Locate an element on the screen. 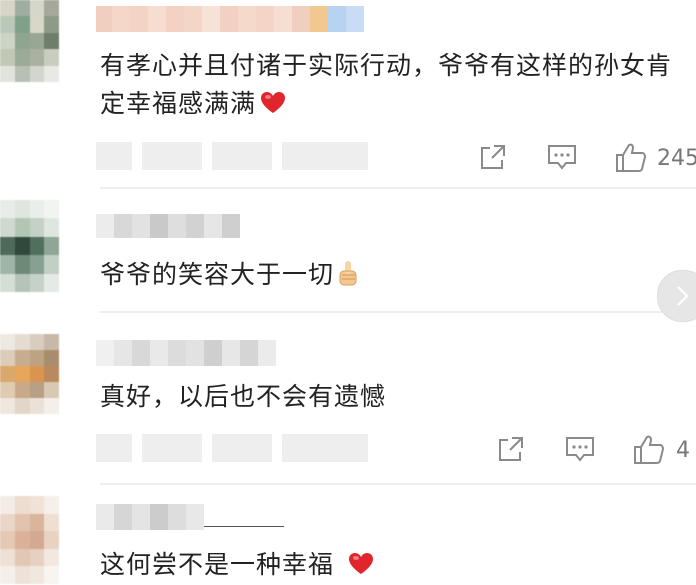 Image resolution: width=696 pixels, height=585 pixels. comment-text: 有孝心并且付诸于实际行动，爷爷有这样的孙女肯定幸福感满满 is located at coordinates (395, 85).